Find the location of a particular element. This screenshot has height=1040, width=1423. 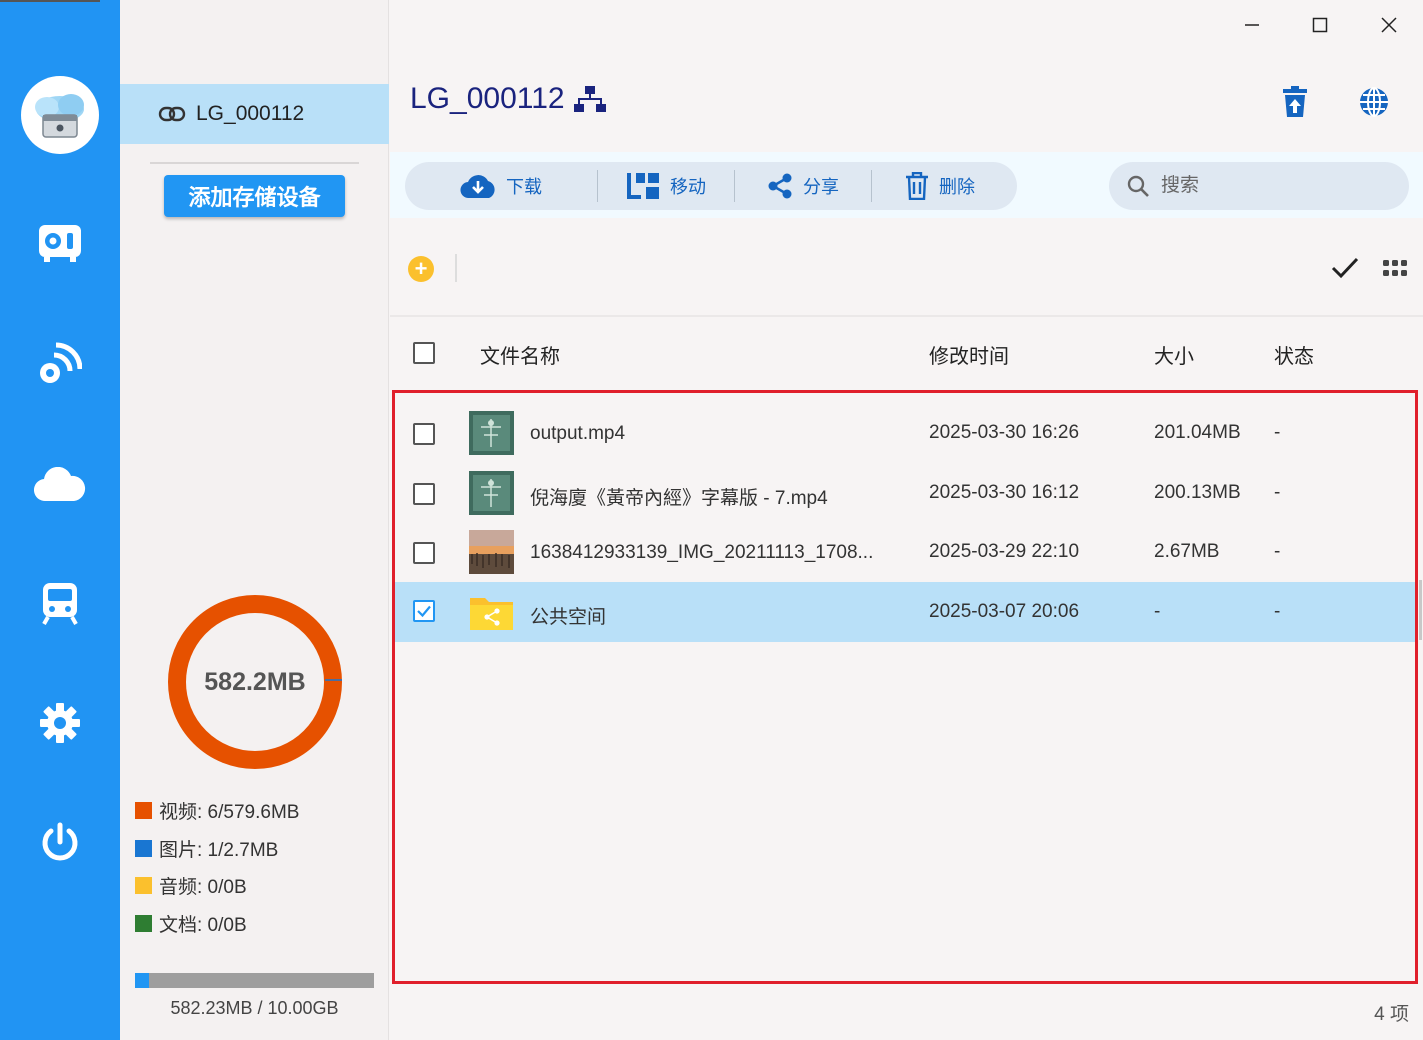

legend-image: 图片: 1/2.7MB is located at coordinates (206, 848).